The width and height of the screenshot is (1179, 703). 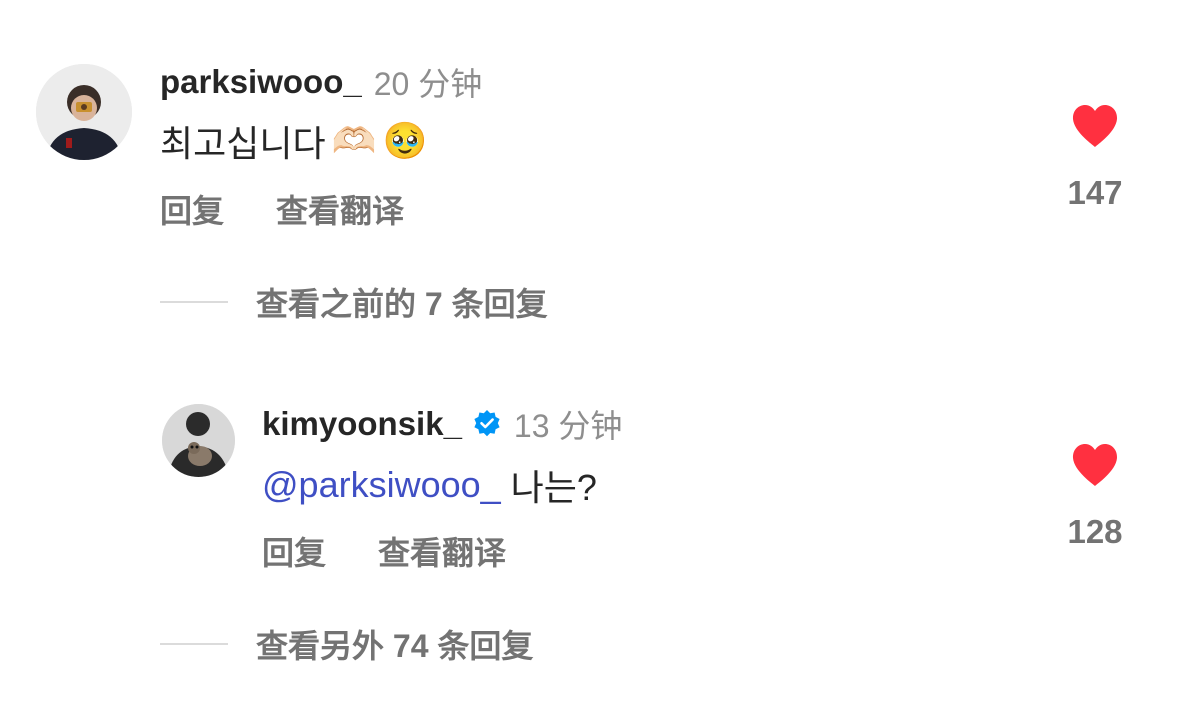 I want to click on avatar-kimyoonsik, so click(x=198, y=440).